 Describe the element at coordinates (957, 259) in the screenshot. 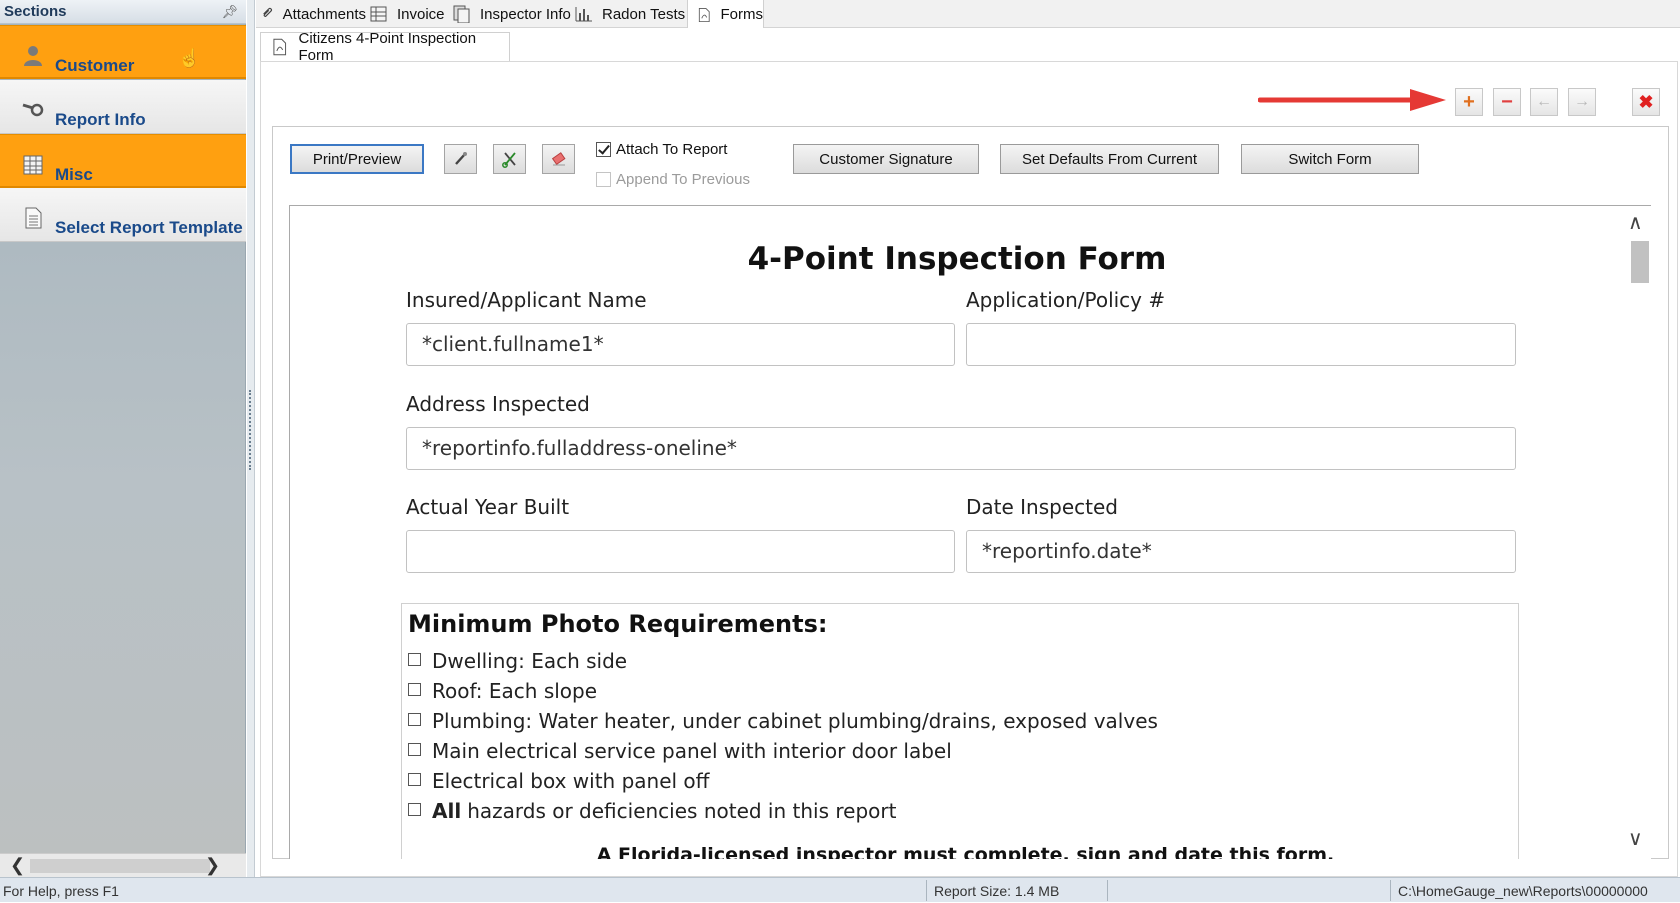

I see `form-title: 4-Point Inspection Form` at that location.